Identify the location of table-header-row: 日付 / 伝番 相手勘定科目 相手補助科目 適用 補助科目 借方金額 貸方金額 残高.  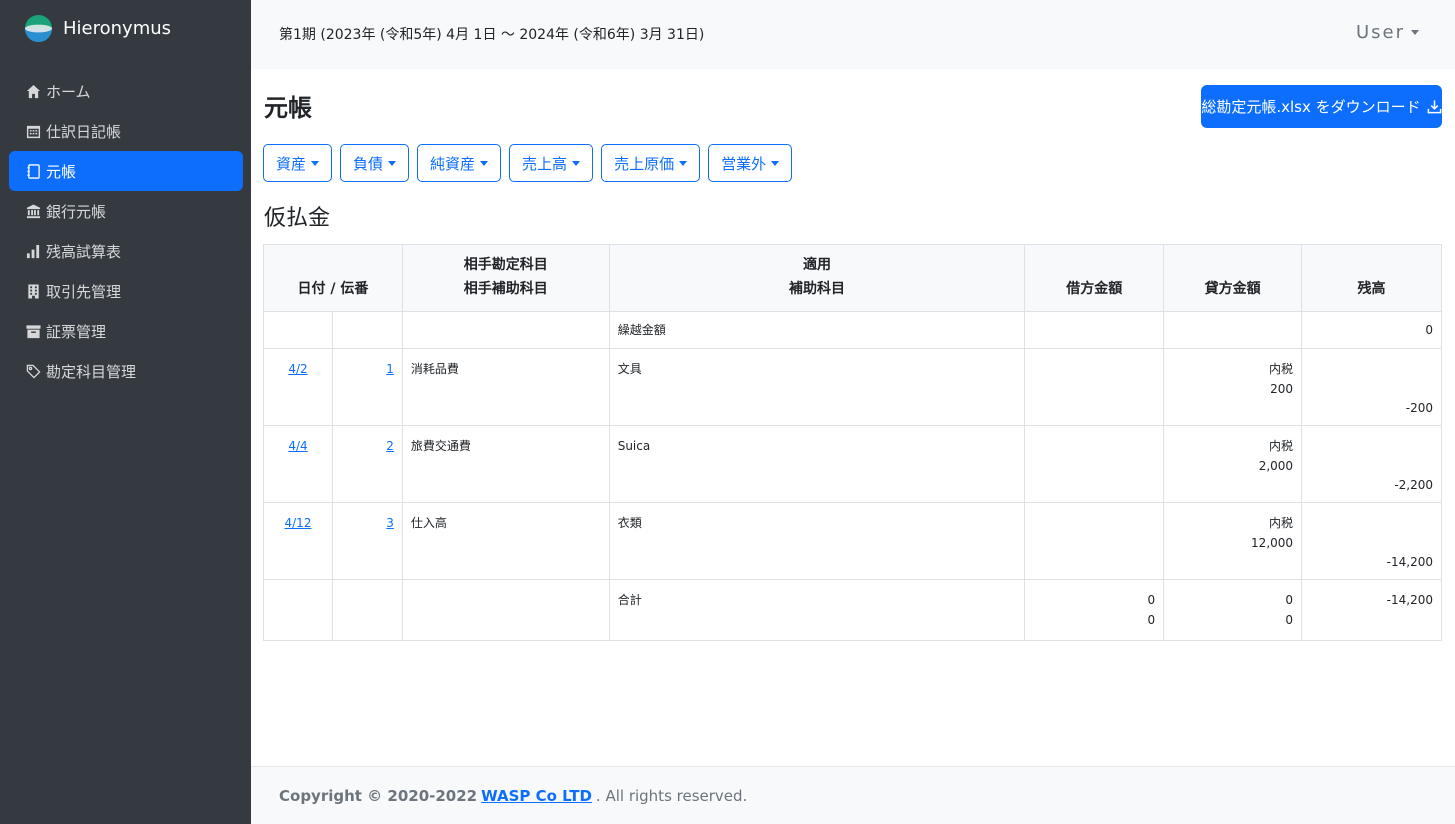
(852, 278).